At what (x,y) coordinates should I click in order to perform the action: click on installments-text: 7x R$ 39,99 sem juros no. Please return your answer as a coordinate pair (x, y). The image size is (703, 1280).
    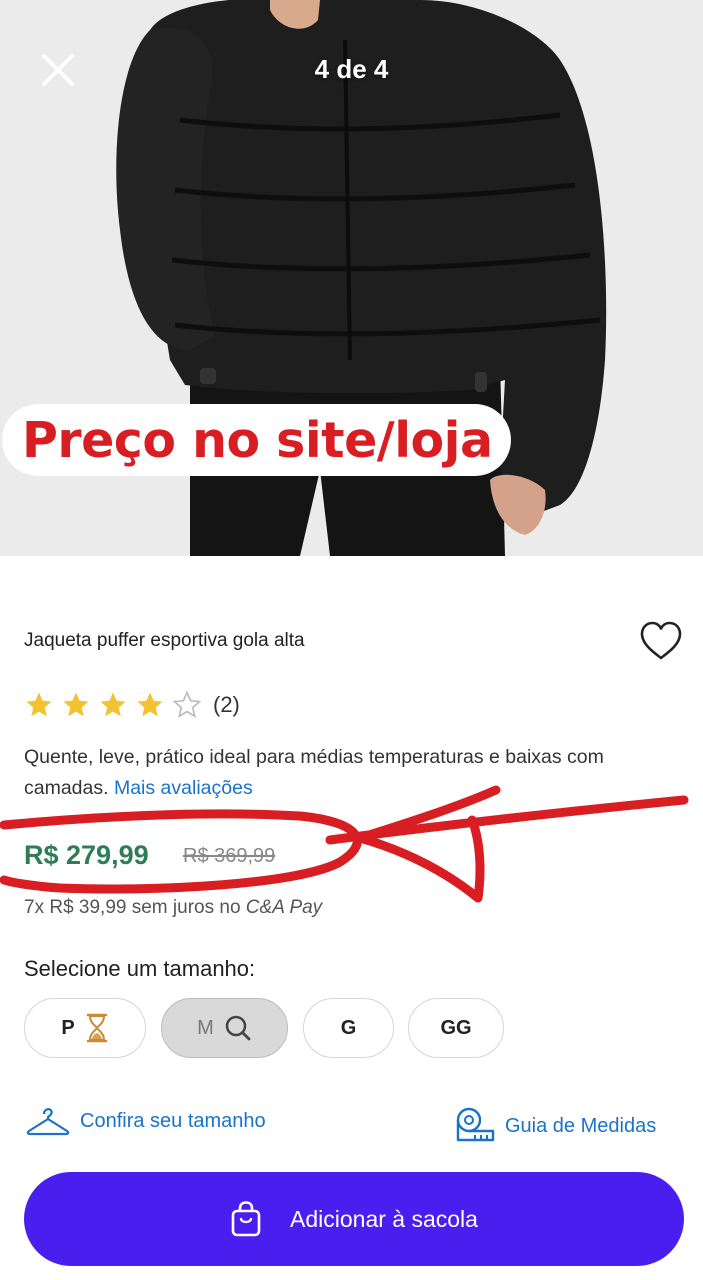
    Looking at the image, I should click on (132, 907).